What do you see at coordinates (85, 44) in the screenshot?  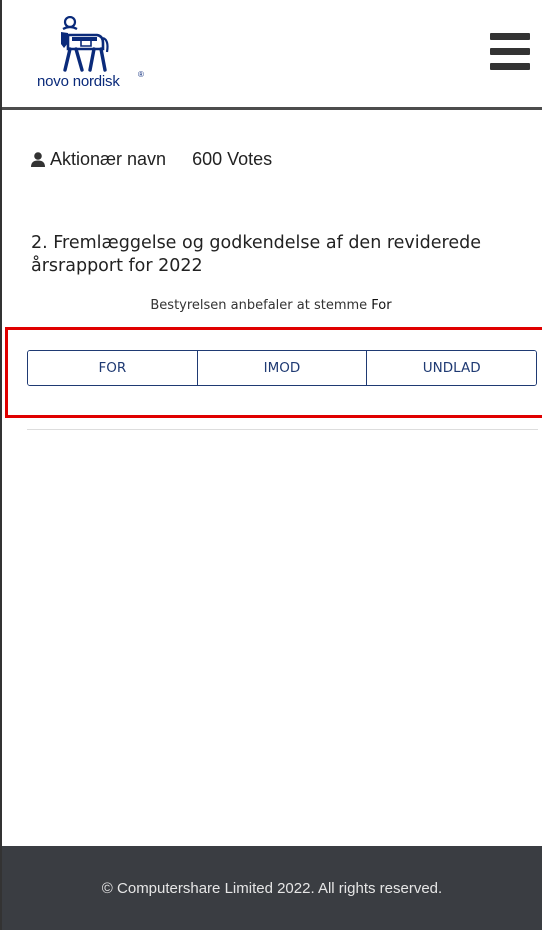 I see `apis-bull-logo-icon` at bounding box center [85, 44].